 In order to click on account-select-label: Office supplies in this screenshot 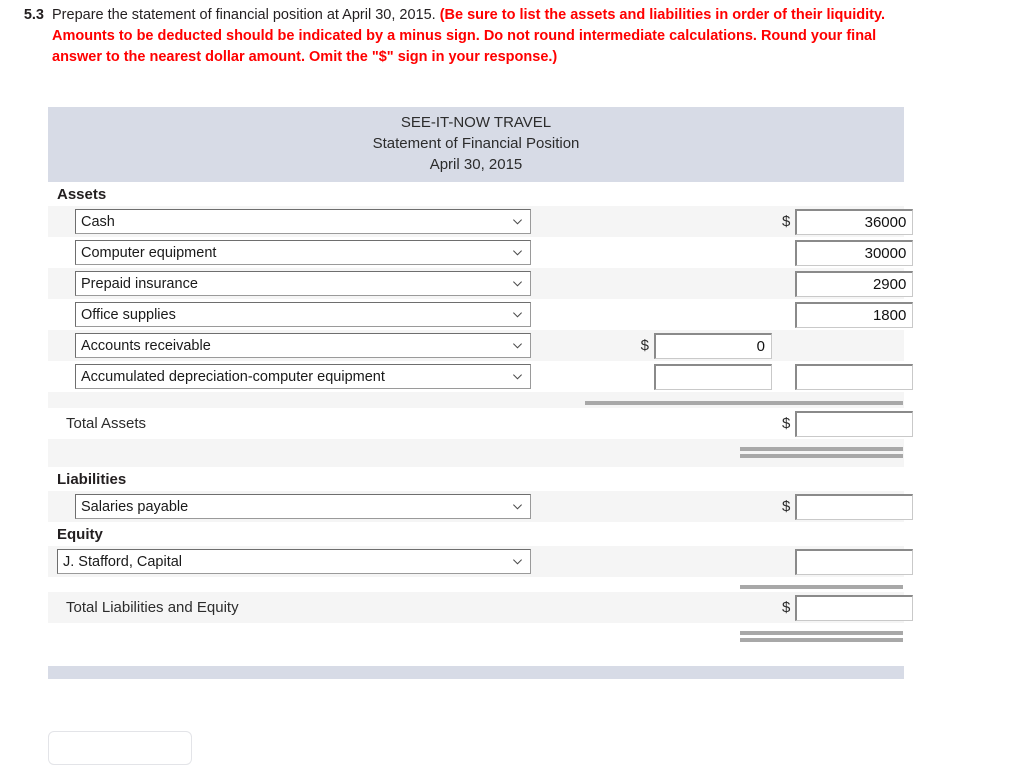, I will do `click(128, 314)`.